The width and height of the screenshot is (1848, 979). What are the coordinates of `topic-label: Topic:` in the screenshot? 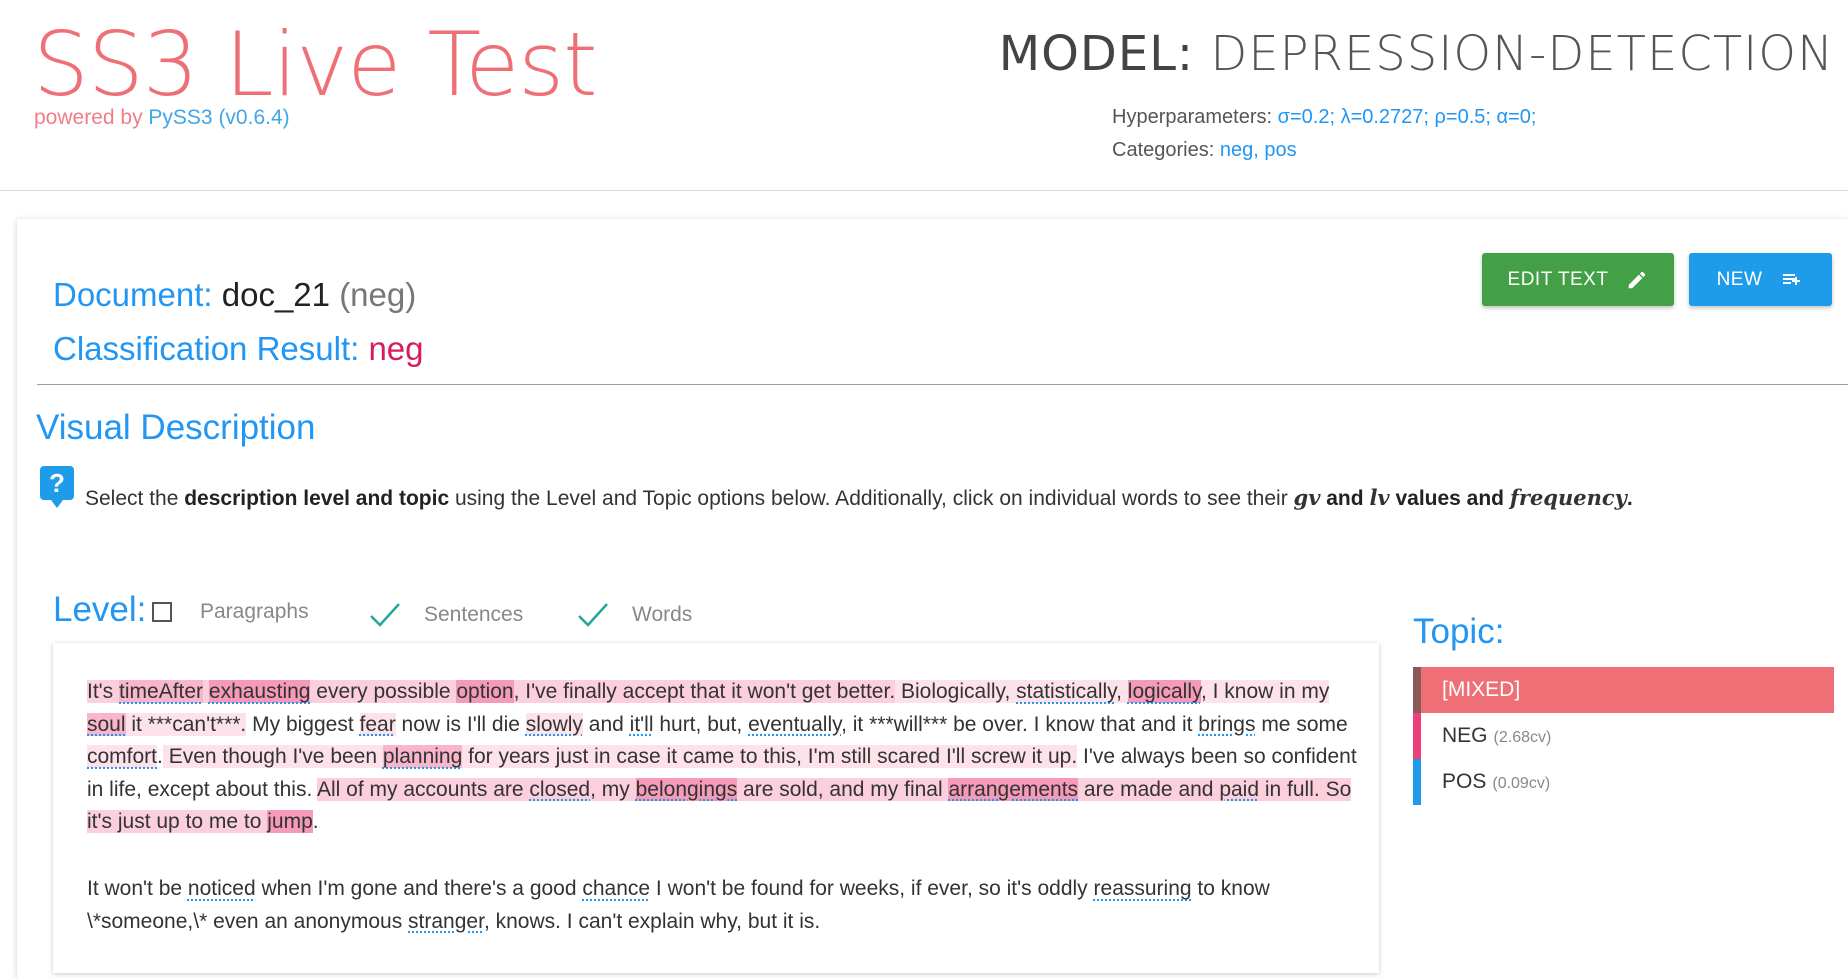 It's located at (1459, 631).